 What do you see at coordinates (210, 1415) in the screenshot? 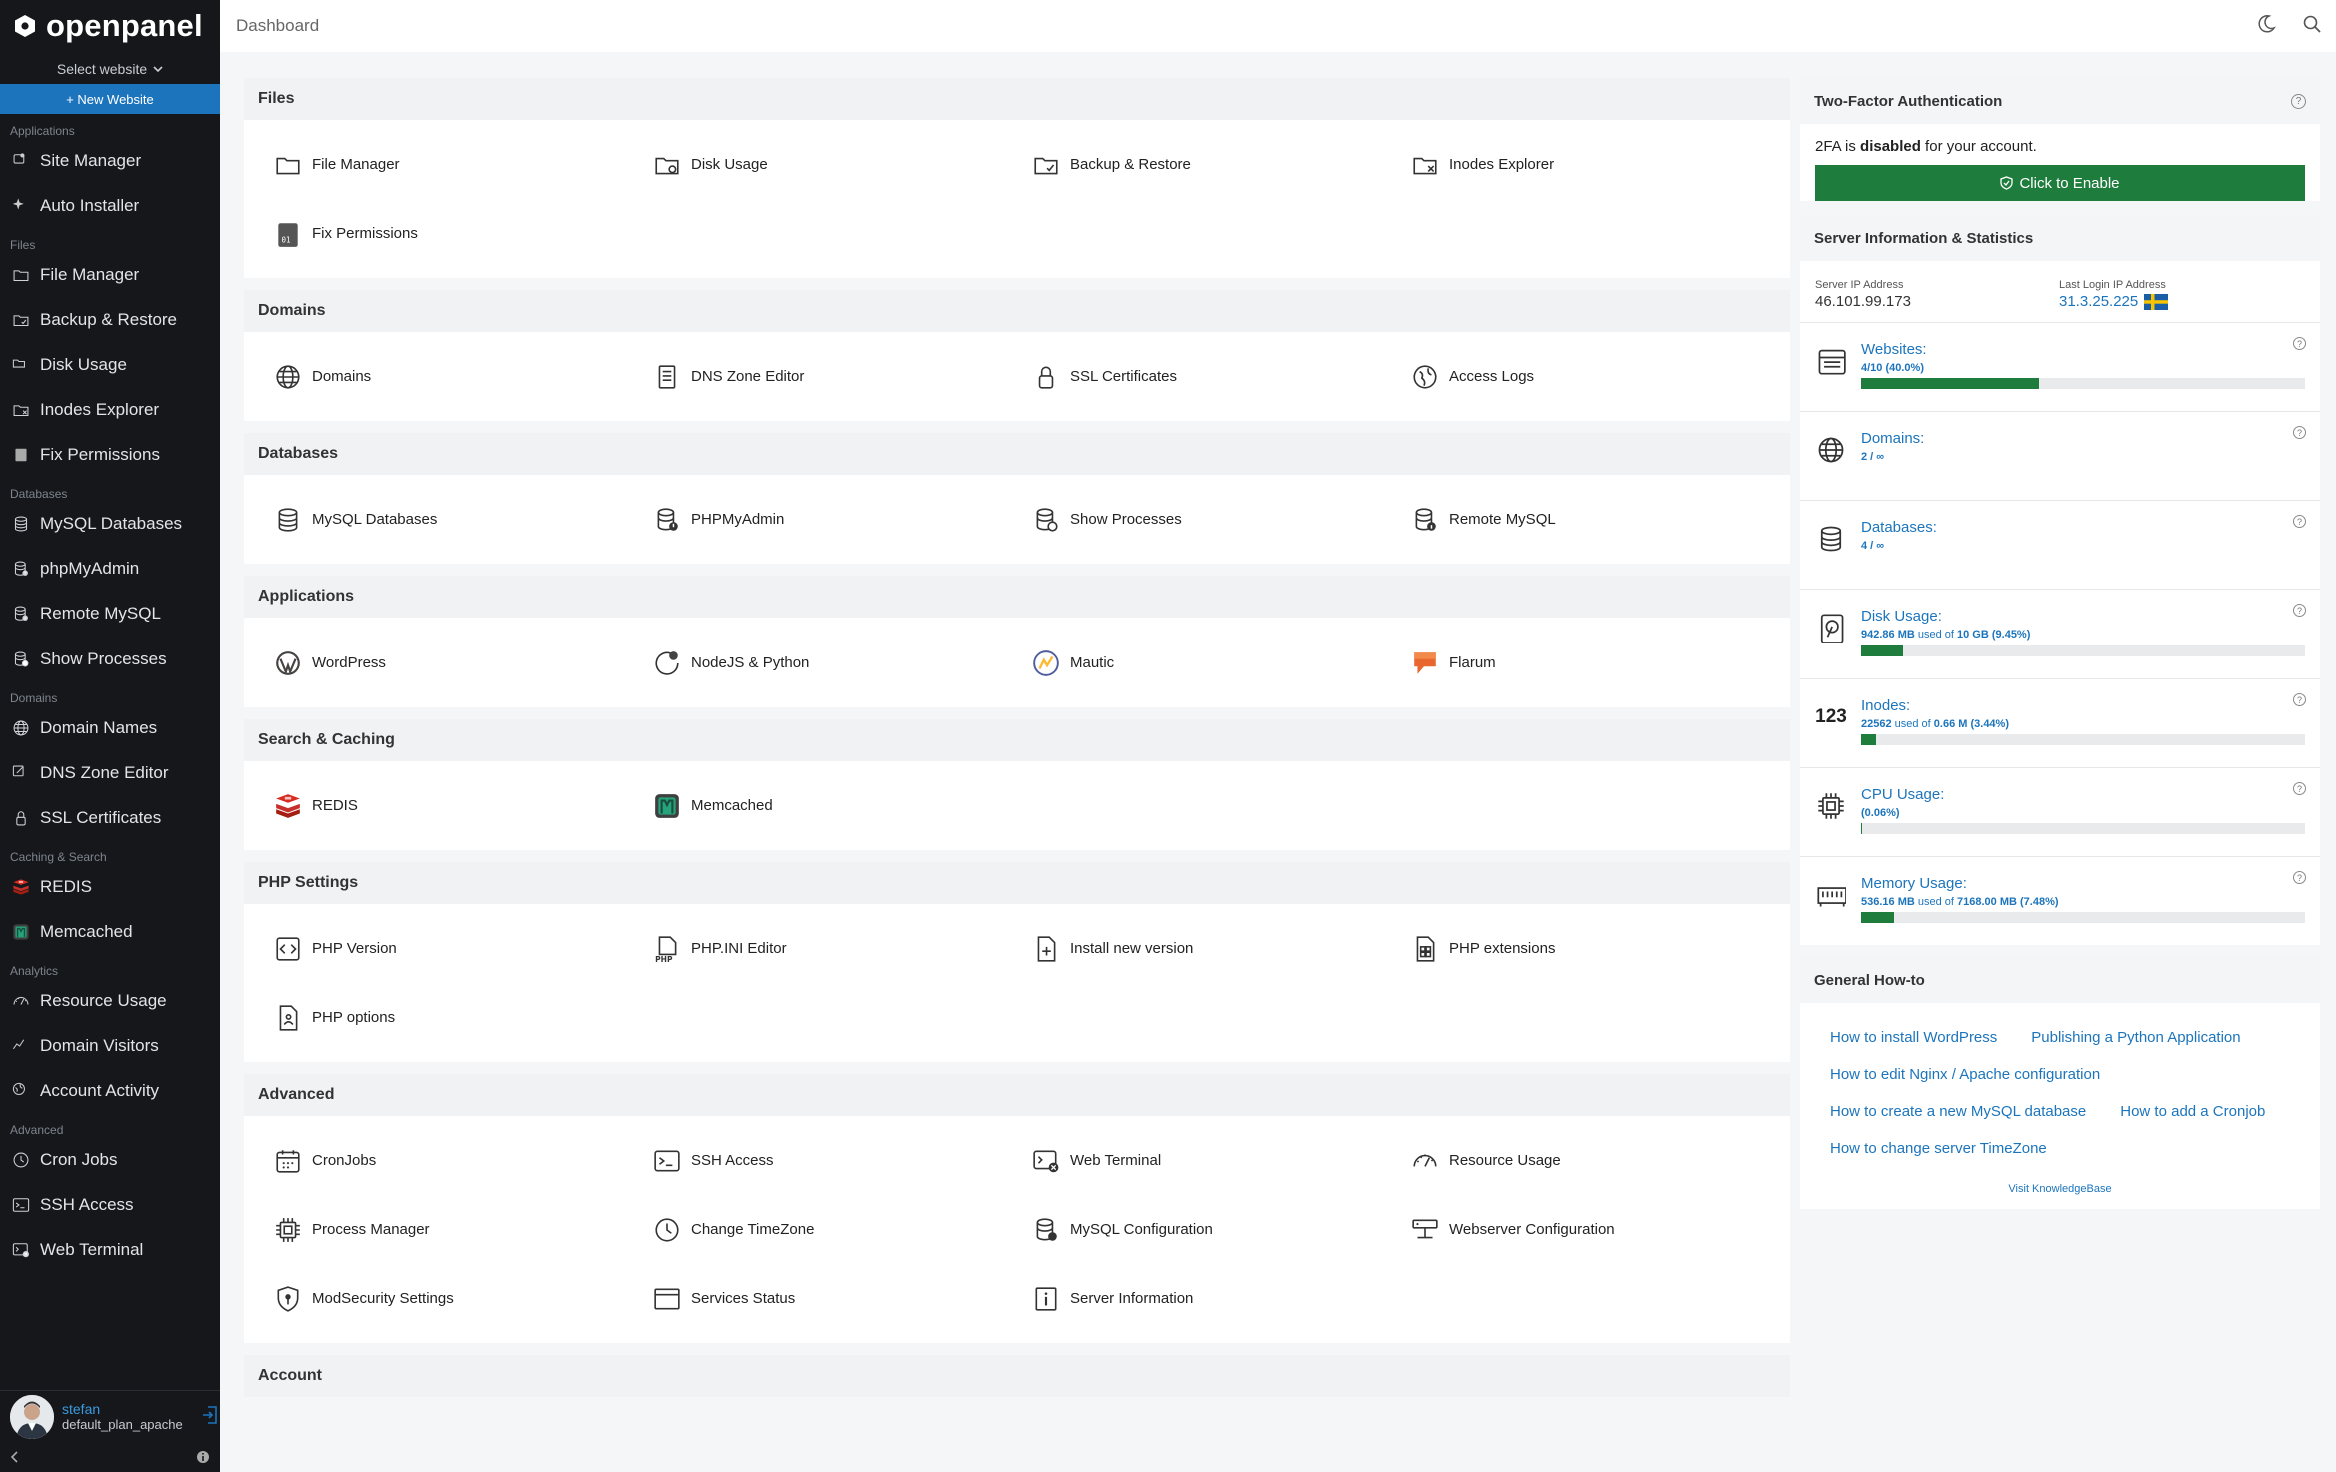
I see `logout-icon` at bounding box center [210, 1415].